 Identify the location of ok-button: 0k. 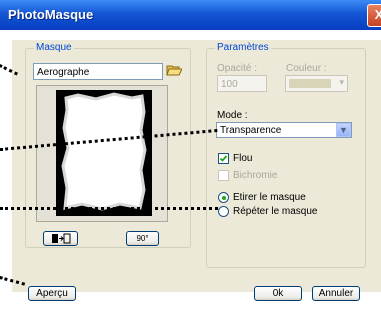
(278, 293).